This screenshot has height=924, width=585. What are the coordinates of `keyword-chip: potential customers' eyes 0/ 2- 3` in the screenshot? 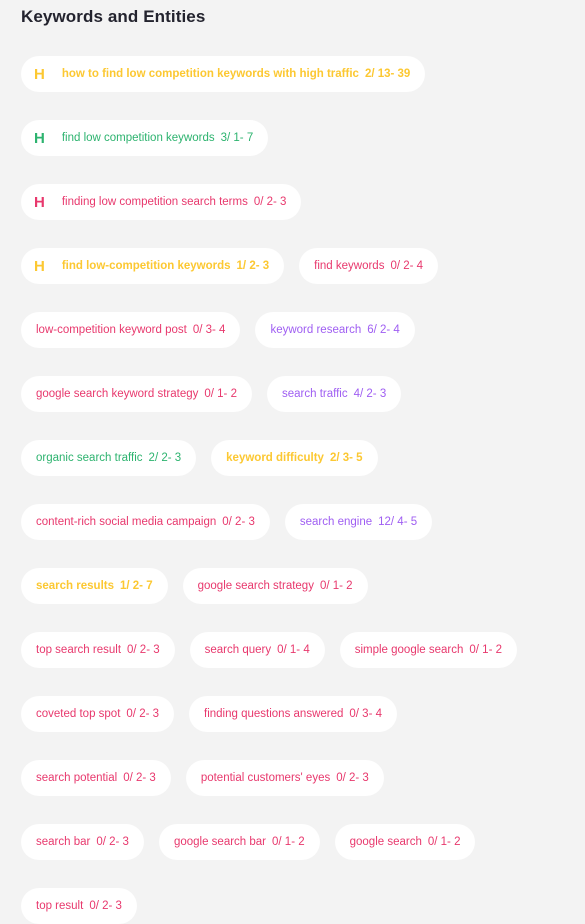 It's located at (284, 778).